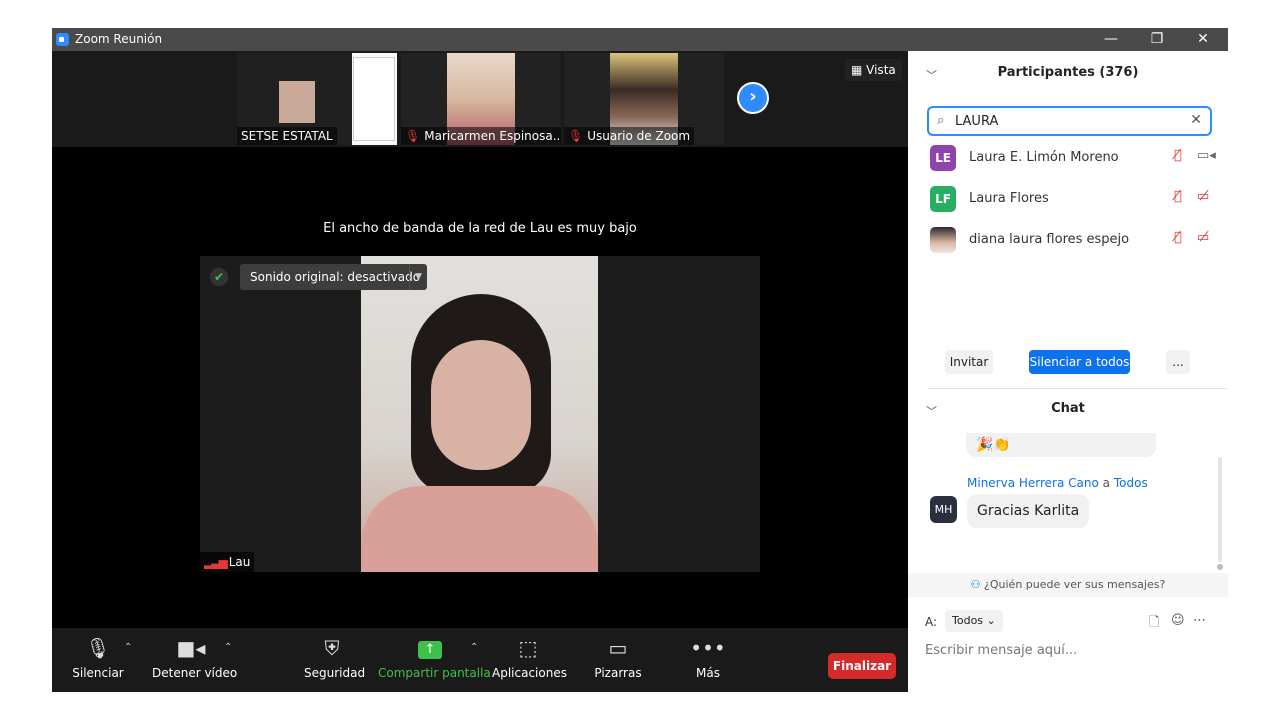 The width and height of the screenshot is (1280, 720). What do you see at coordinates (644, 99) in the screenshot?
I see `participant-thumb-3: 🎙 Usuario de Zoom` at bounding box center [644, 99].